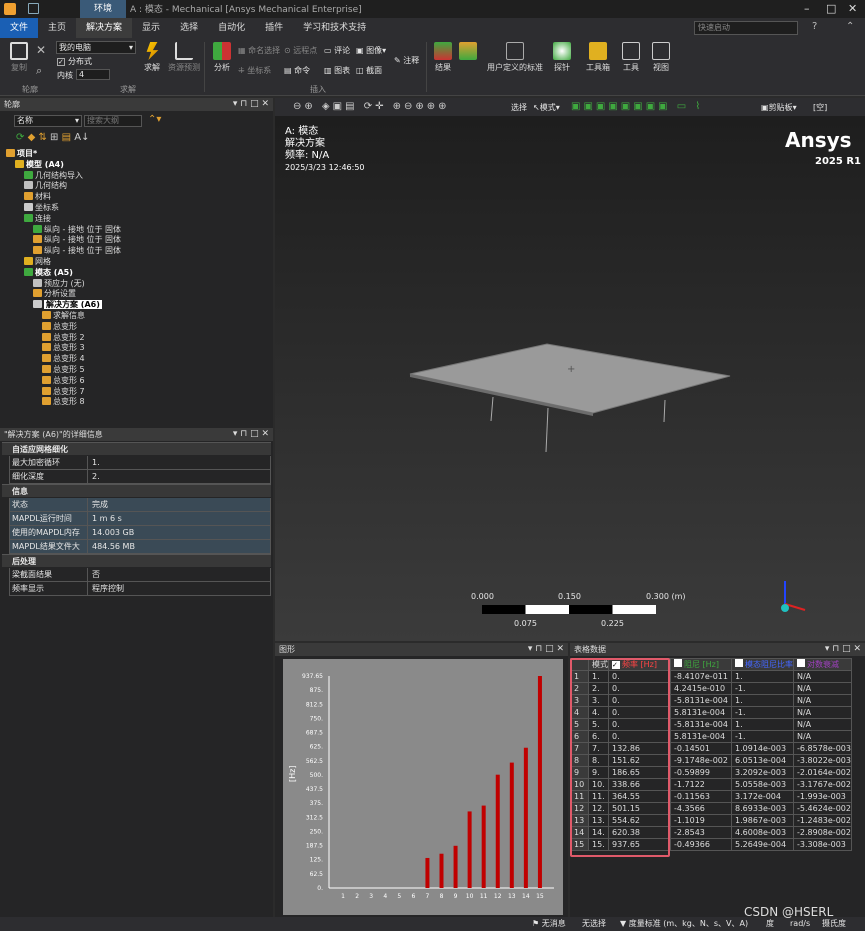 This screenshot has height=931, width=865. Describe the element at coordinates (770, 924) in the screenshot. I see `angle-unit: 度` at that location.